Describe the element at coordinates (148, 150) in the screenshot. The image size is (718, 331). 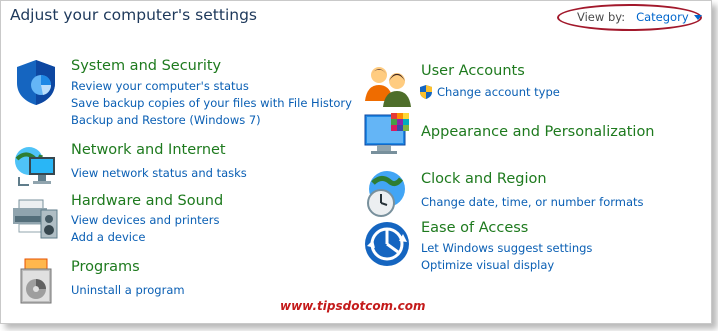
I see `category-title-network-and-internet: Network and Internet` at that location.